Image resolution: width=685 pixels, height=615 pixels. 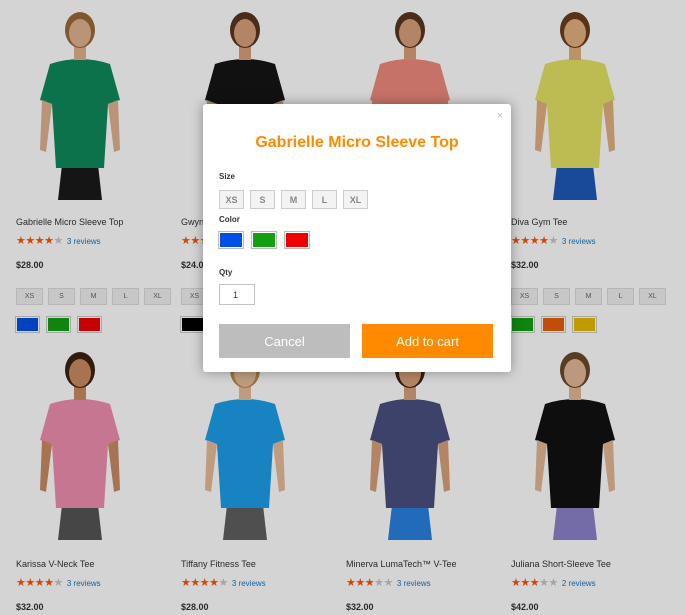 I want to click on color-label: Color, so click(x=229, y=219).